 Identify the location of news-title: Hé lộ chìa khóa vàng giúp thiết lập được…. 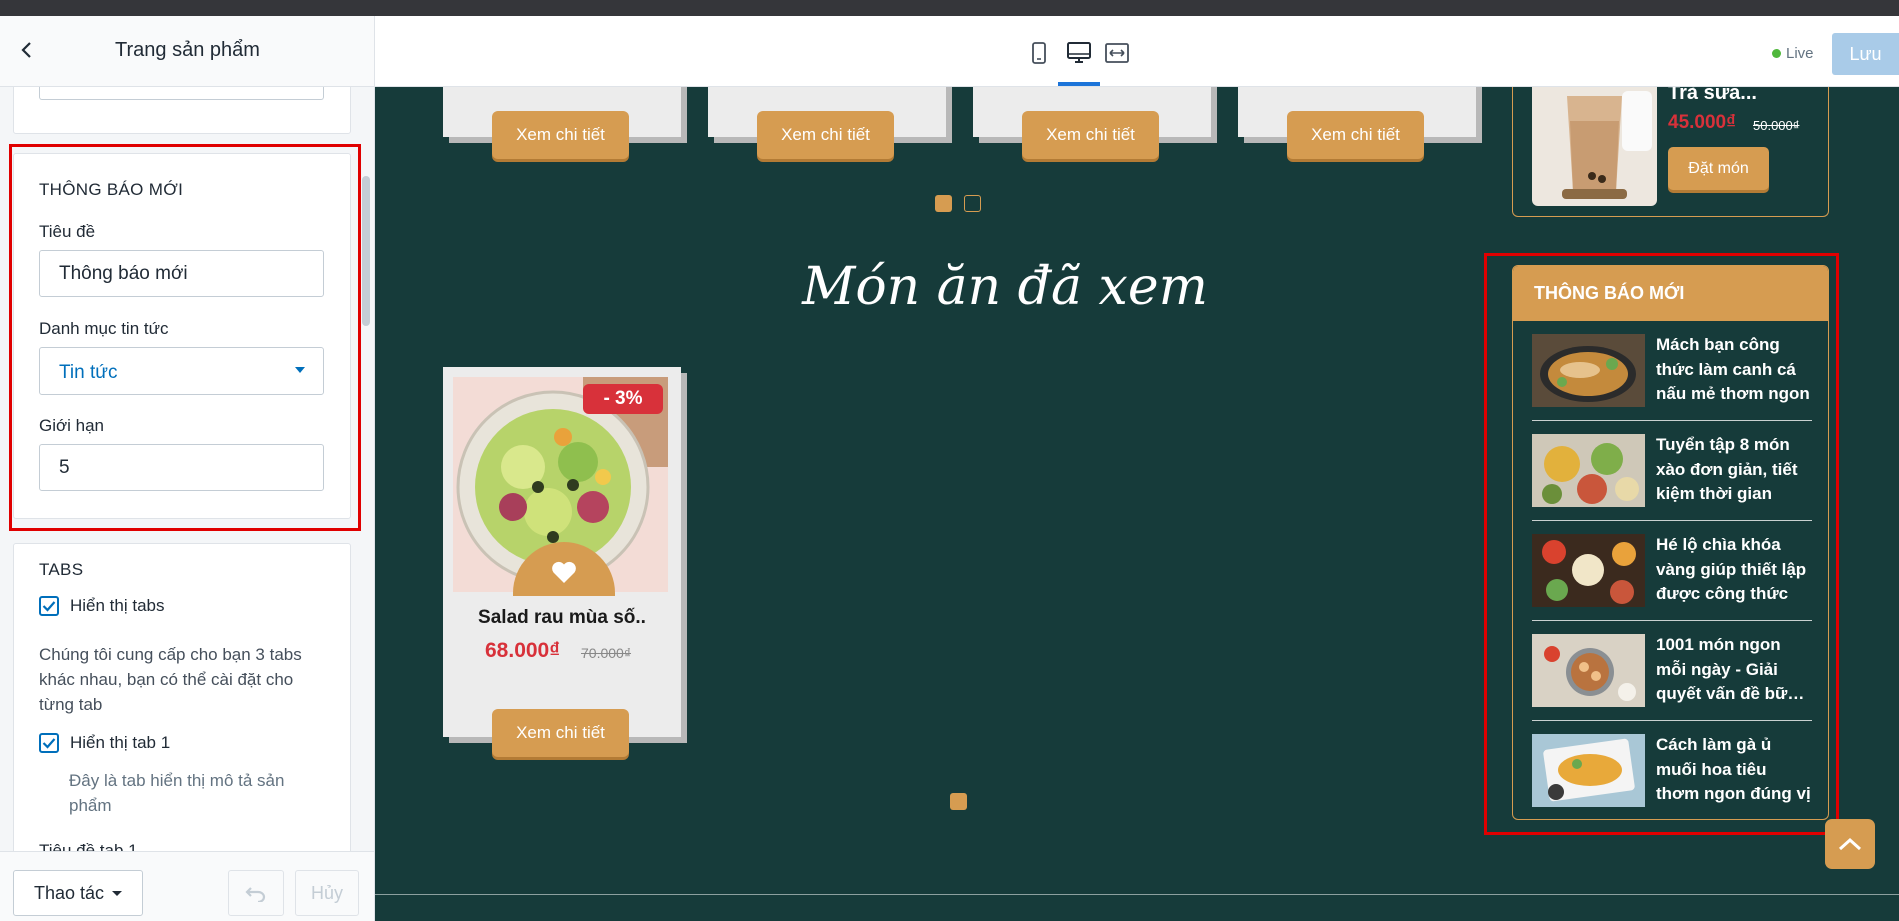
(1733, 570).